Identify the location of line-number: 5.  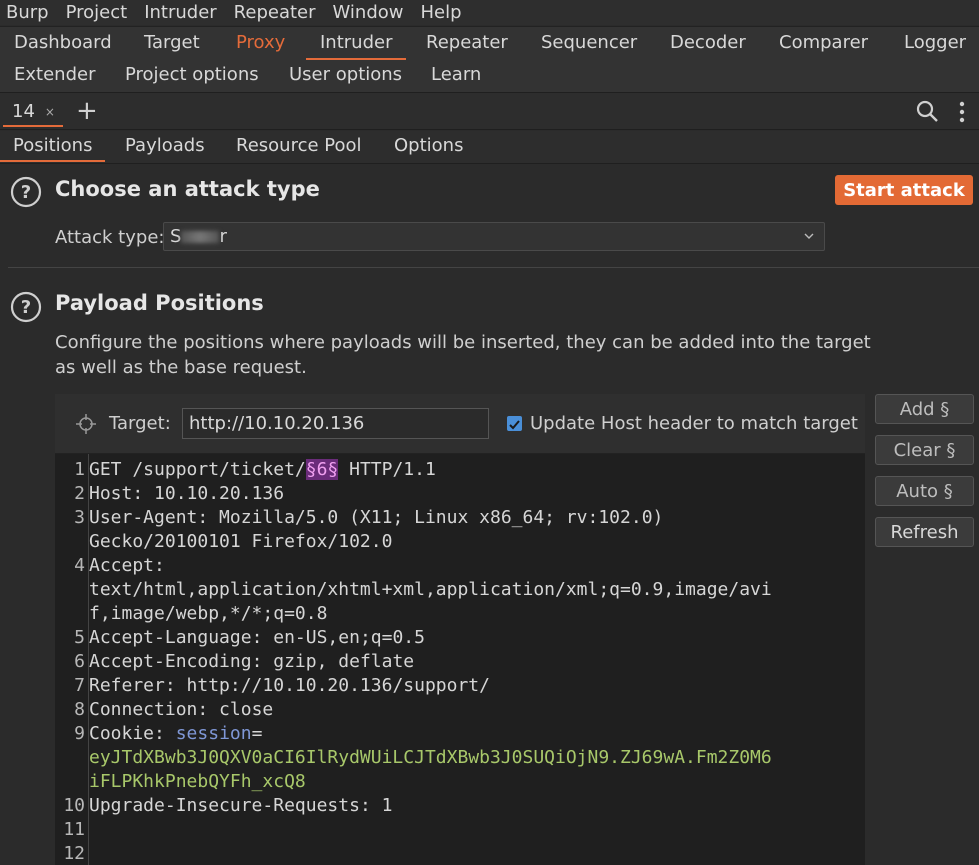
(79, 637).